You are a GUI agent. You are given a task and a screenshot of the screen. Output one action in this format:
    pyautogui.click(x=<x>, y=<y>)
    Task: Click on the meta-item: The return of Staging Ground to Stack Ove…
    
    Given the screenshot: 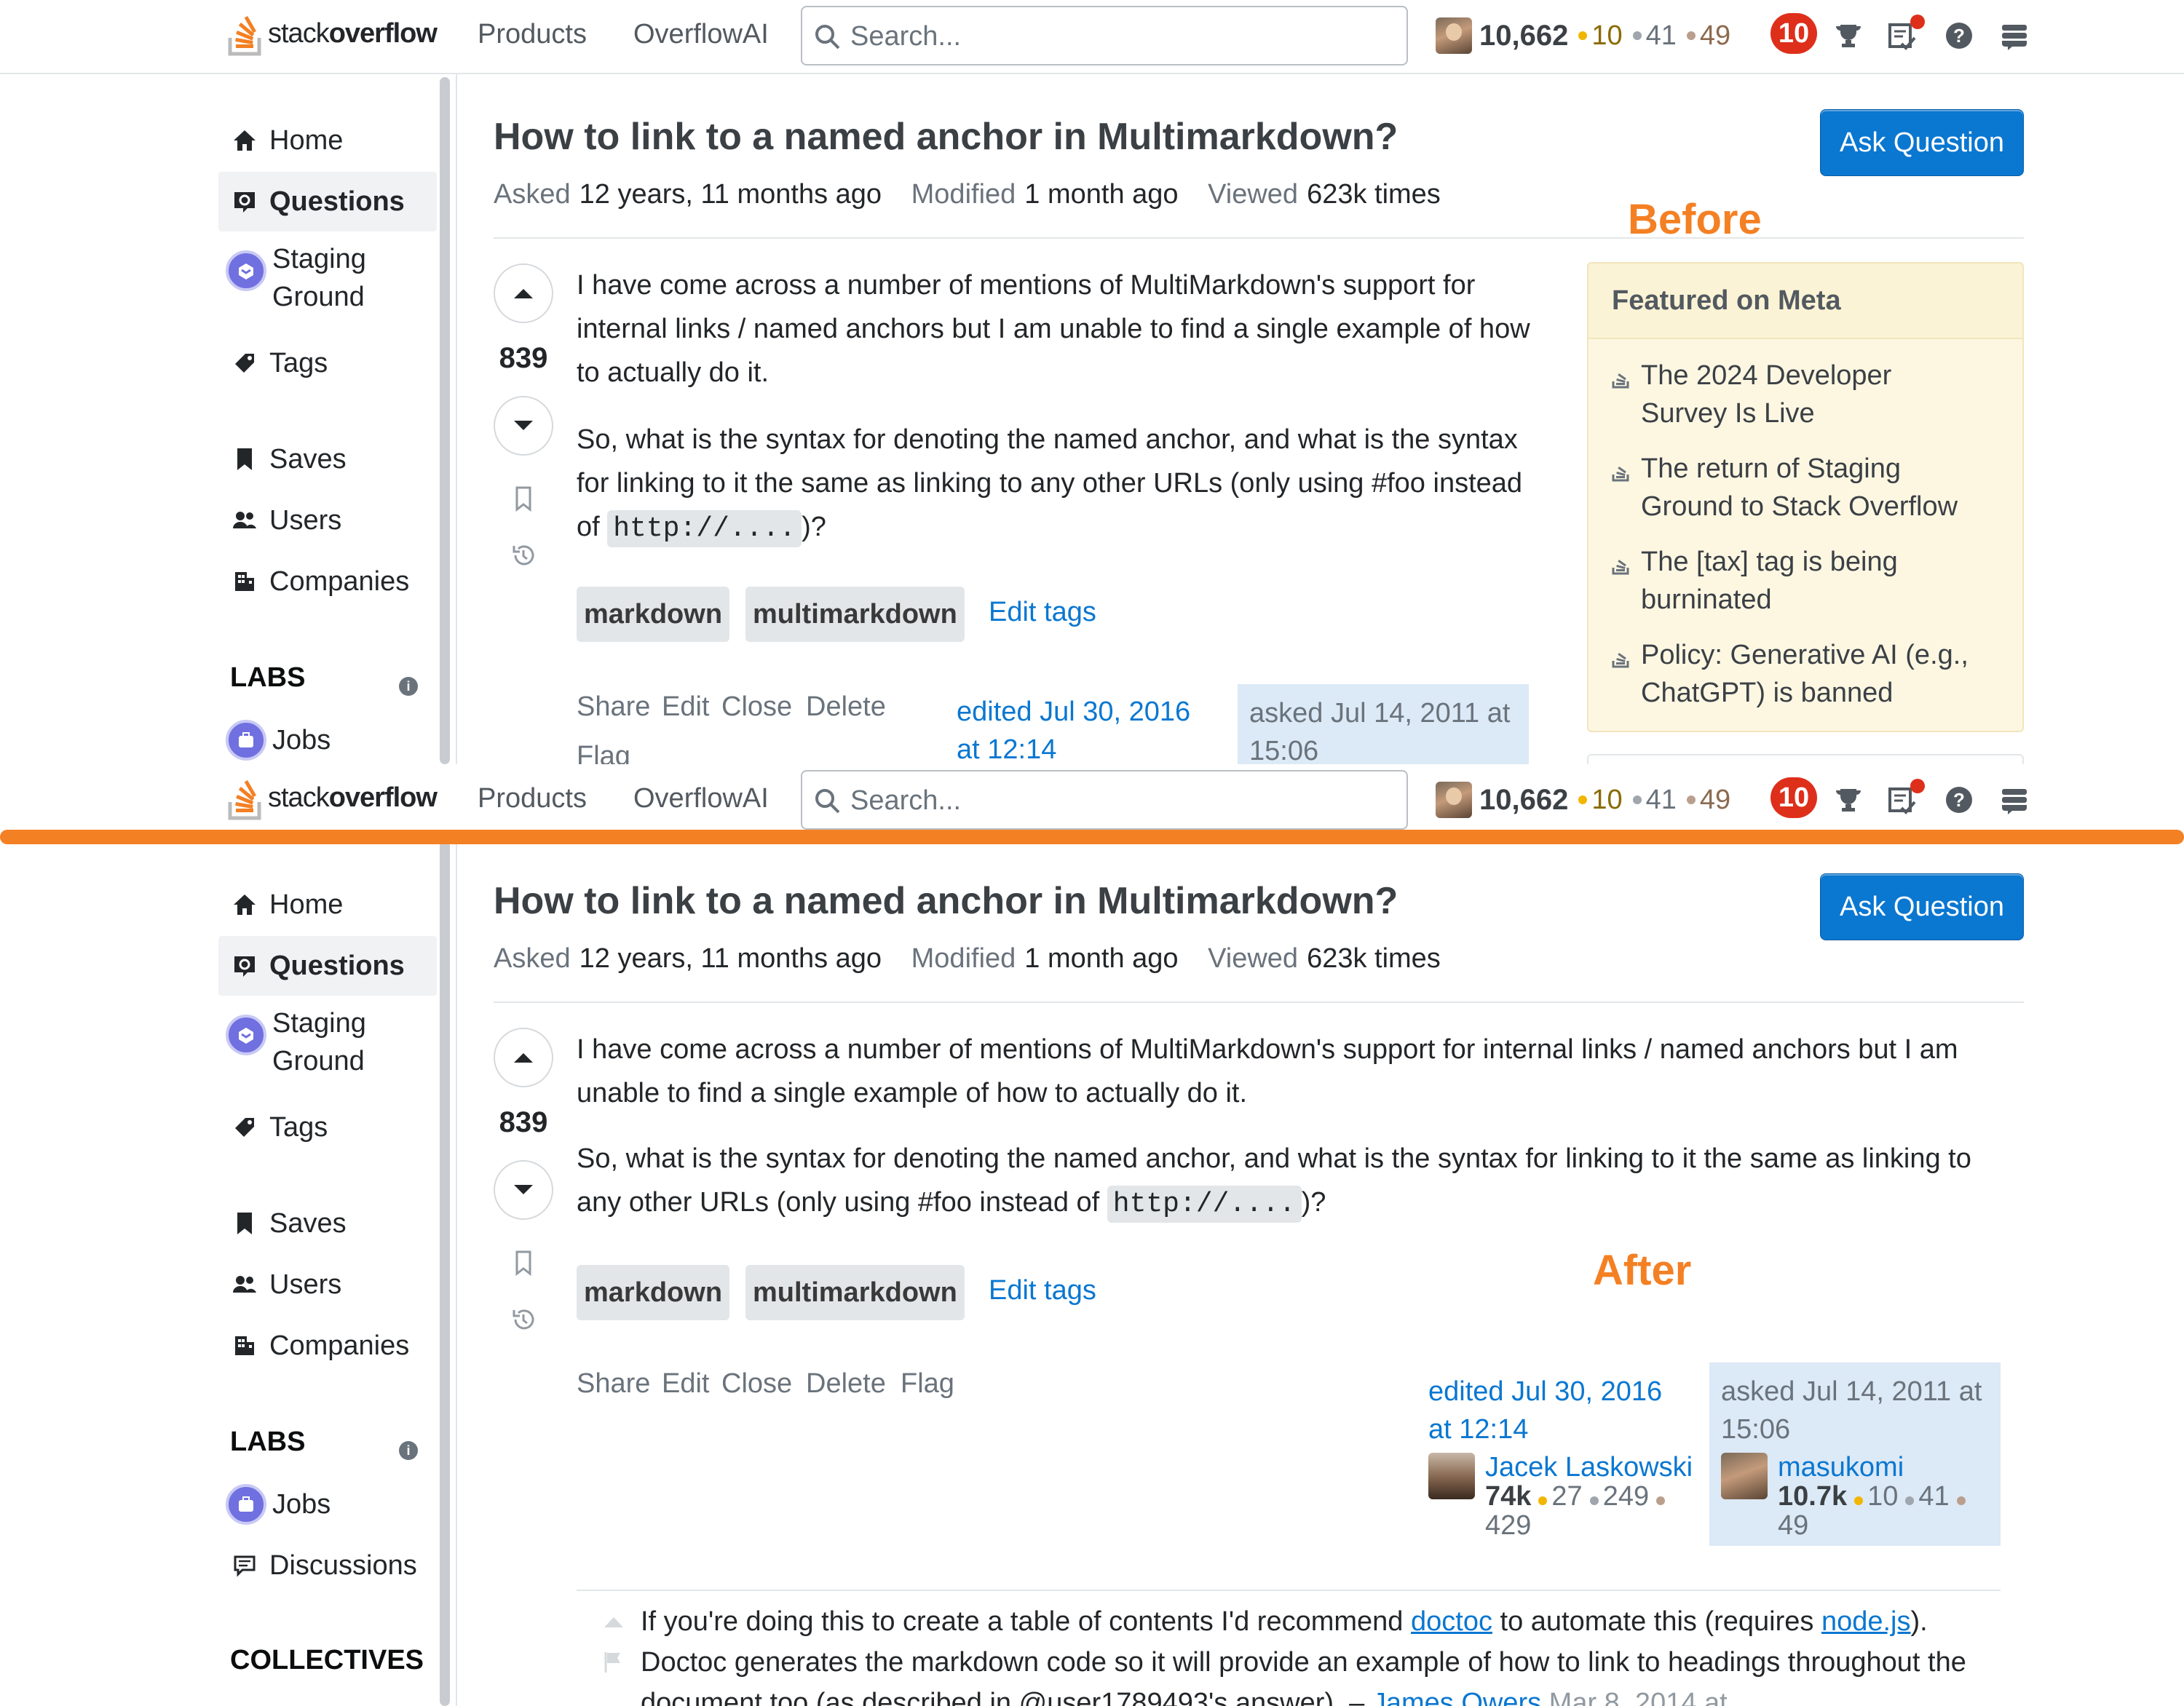 What is the action you would take?
    pyautogui.click(x=1809, y=487)
    